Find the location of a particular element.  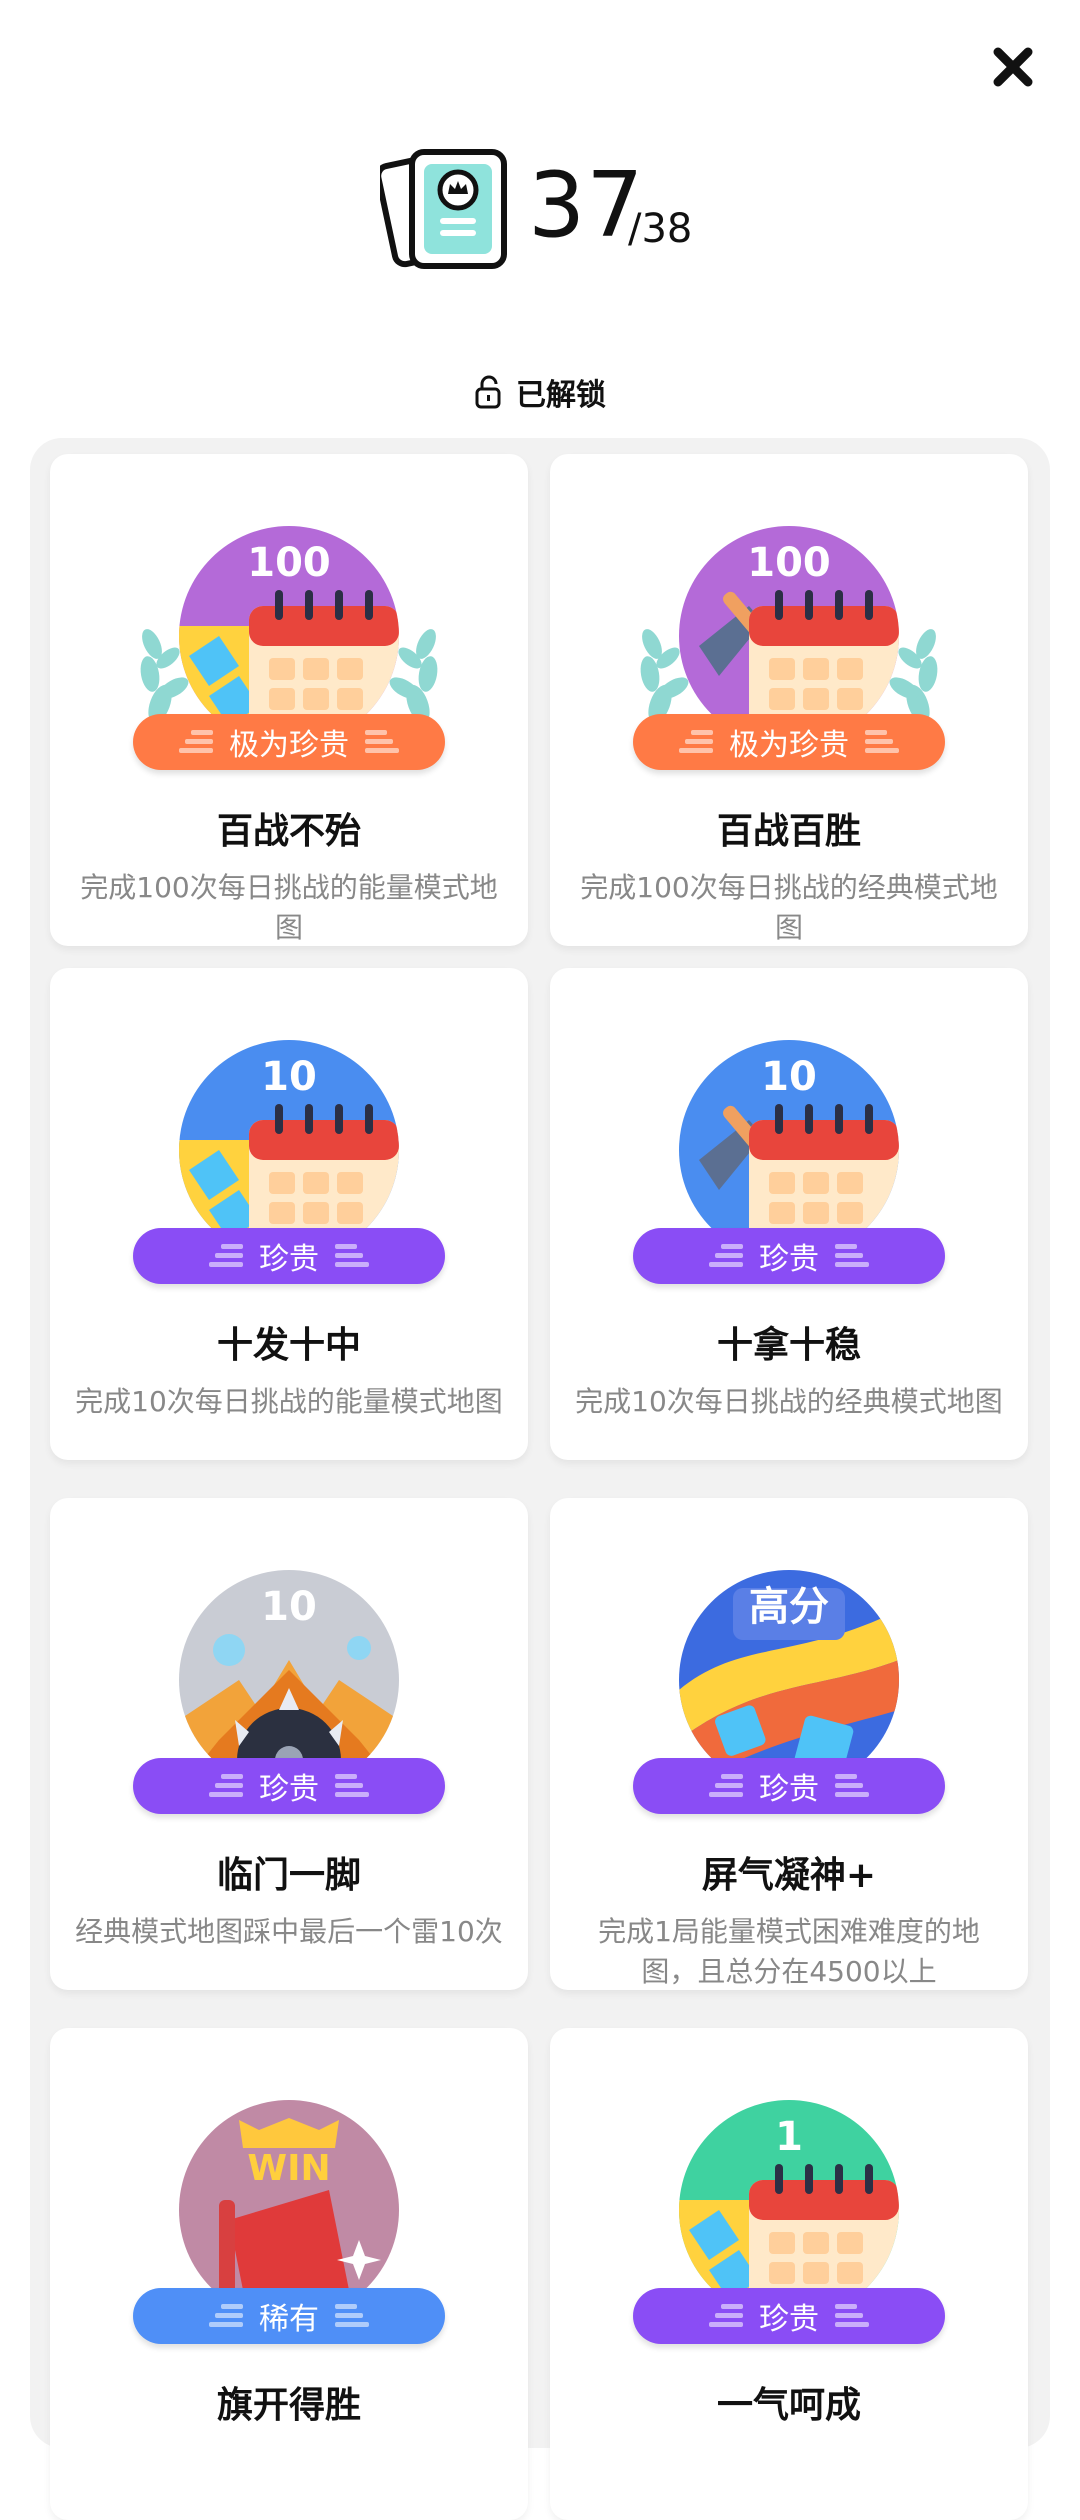

achievement-card: 10 珍贵 十发十中 完成10次每日挑战的能量模式地图 is located at coordinates (289, 1214).